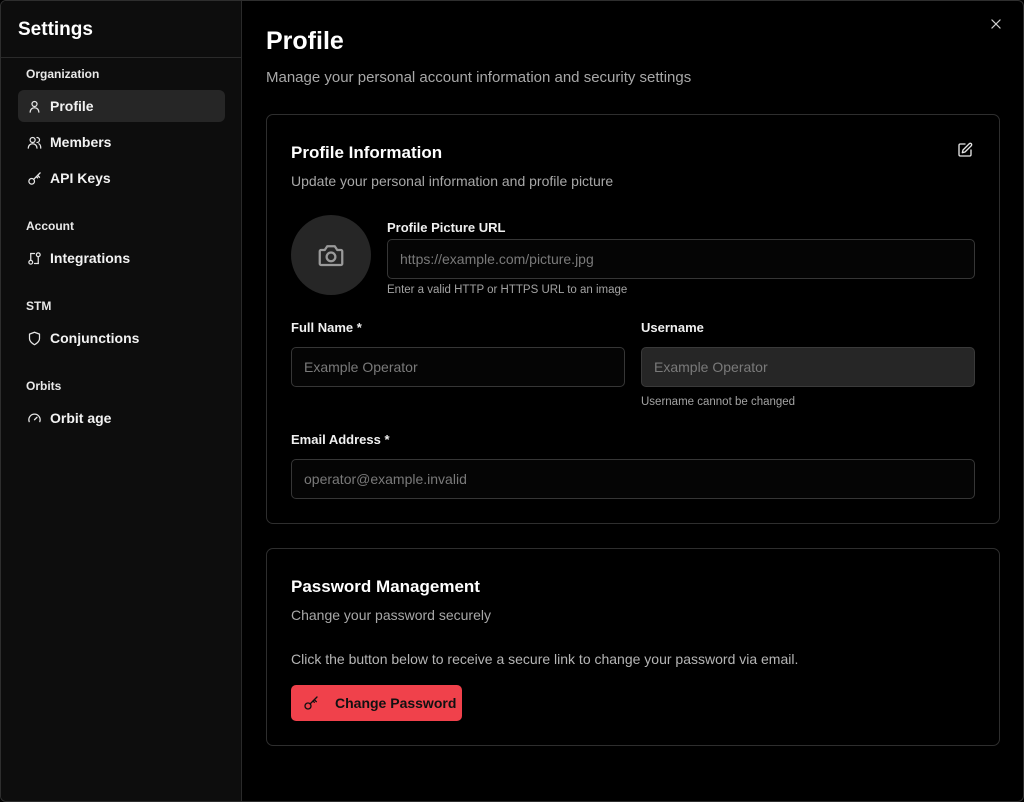 This screenshot has width=1024, height=802. What do you see at coordinates (633, 479) in the screenshot?
I see `email-input` at bounding box center [633, 479].